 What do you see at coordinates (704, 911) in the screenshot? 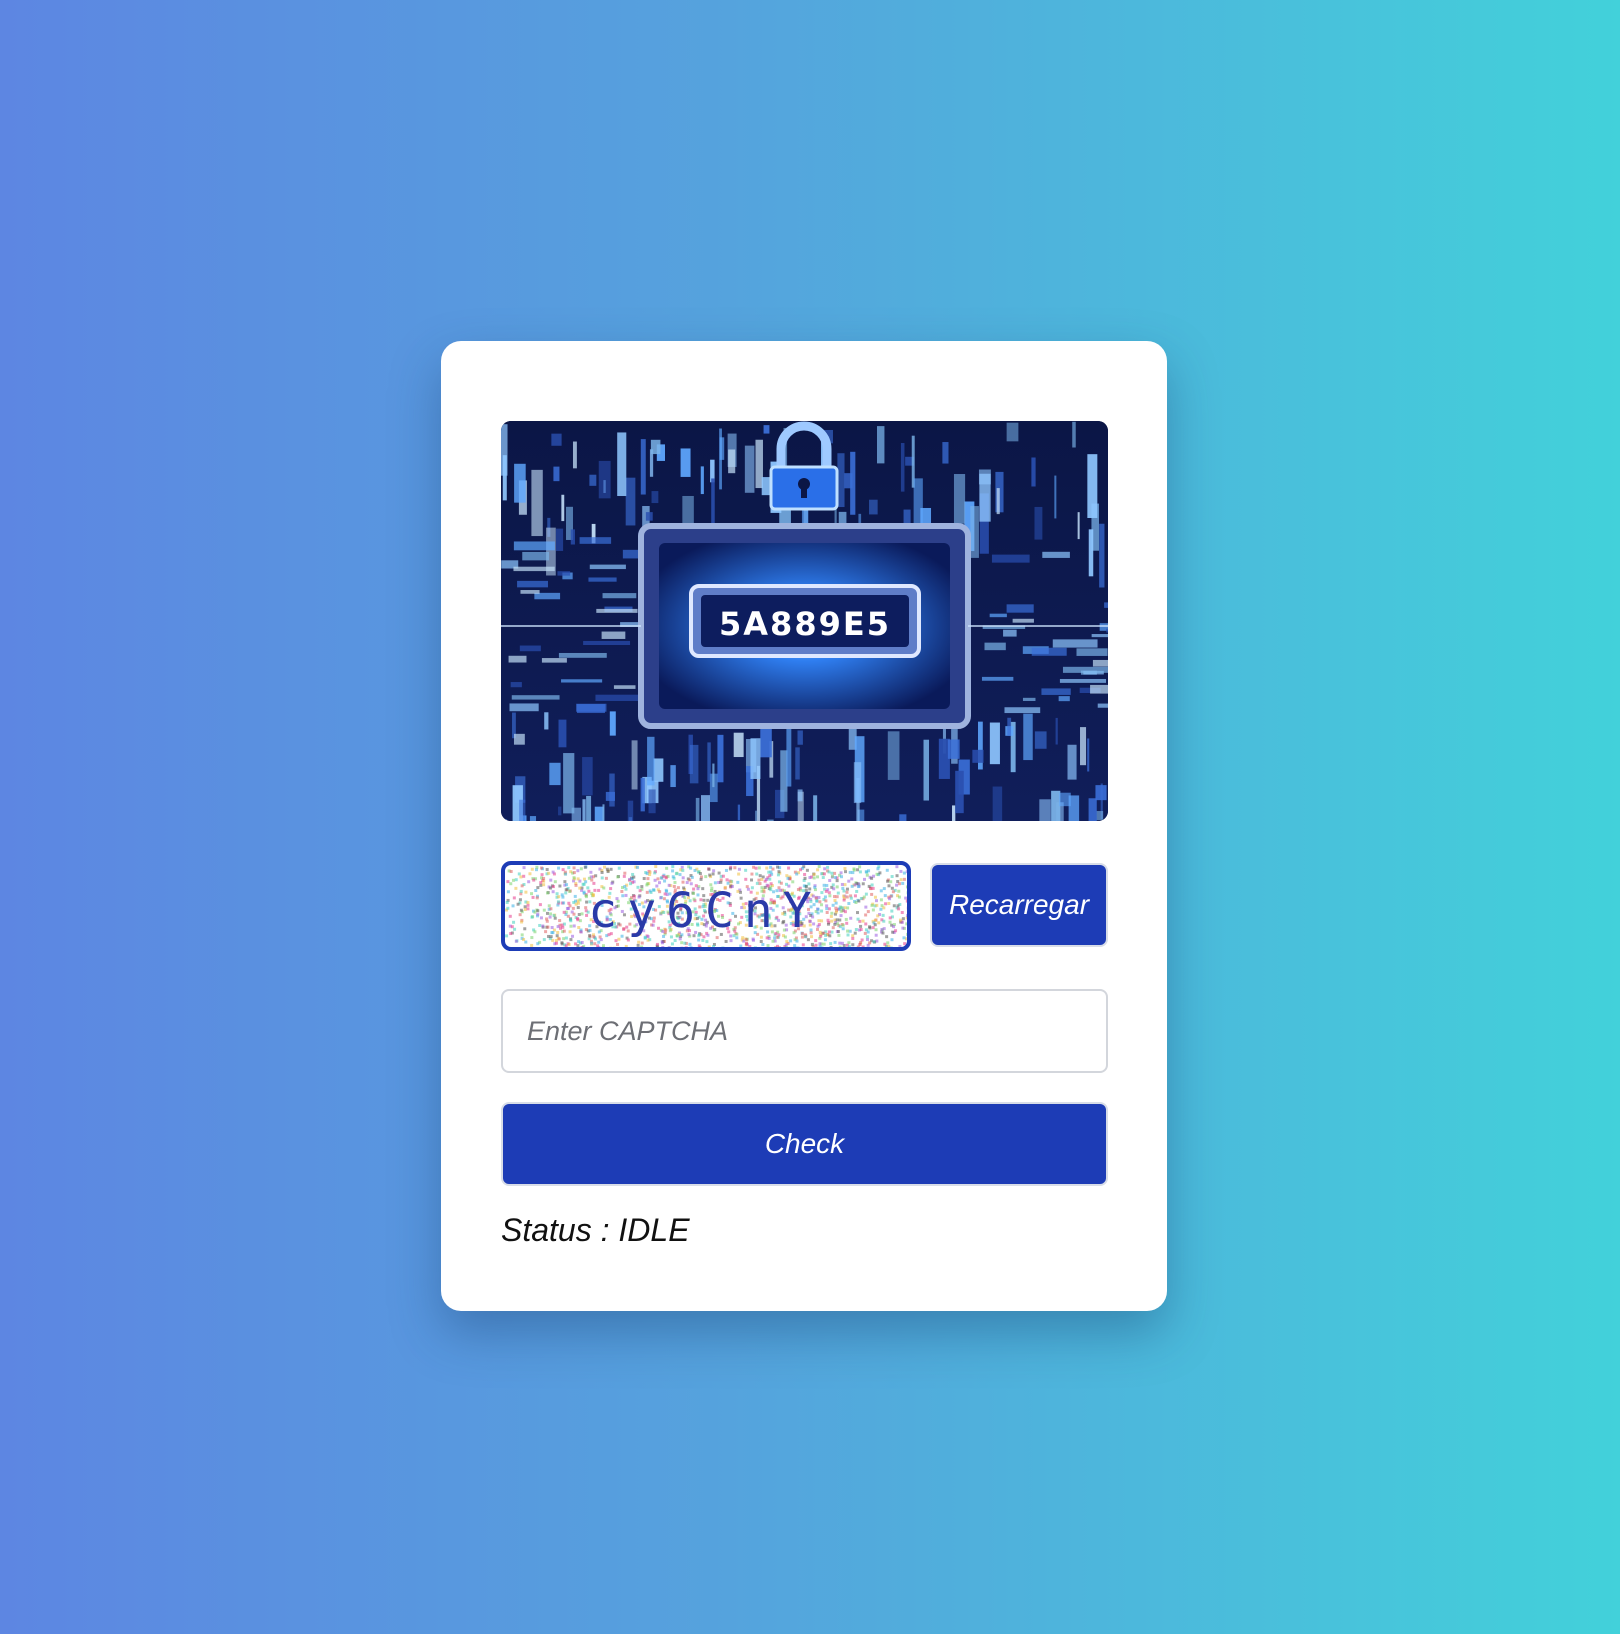
I see `captcha-text: cy6CnY` at bounding box center [704, 911].